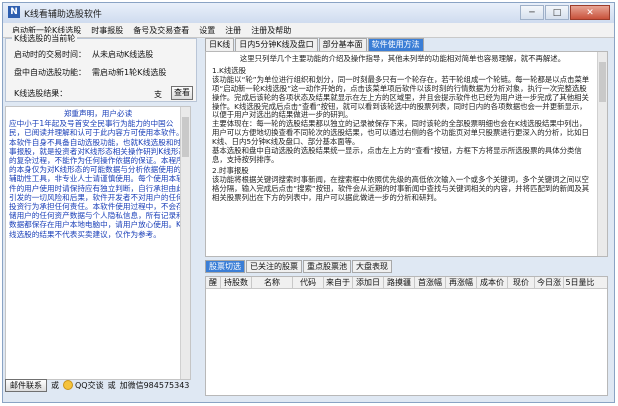  I want to click on col-header: 再涨幅, so click(461, 282).